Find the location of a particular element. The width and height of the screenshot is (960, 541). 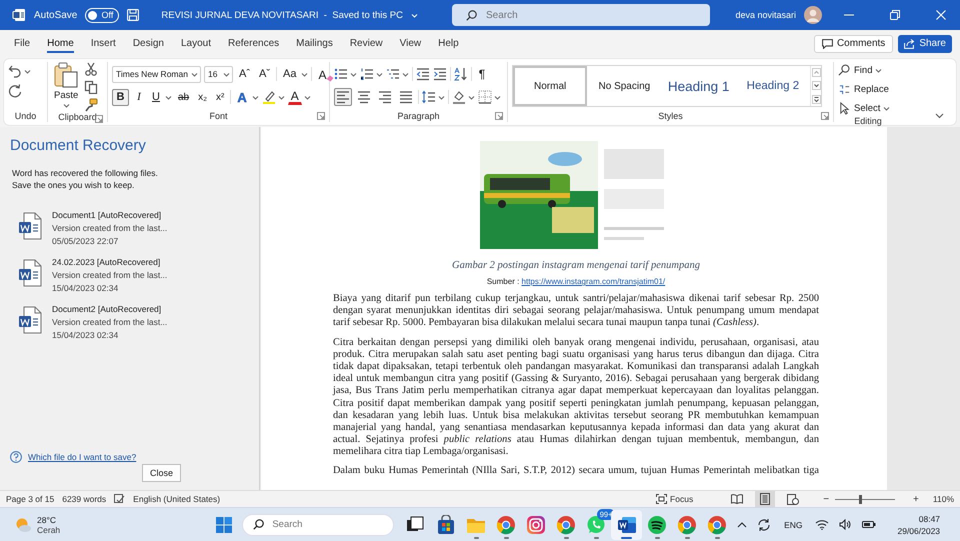

recovered-file-item: Document2 [AutoRecovered] Version created from the last... 15/04/2023 02:34 is located at coordinates (129, 322).